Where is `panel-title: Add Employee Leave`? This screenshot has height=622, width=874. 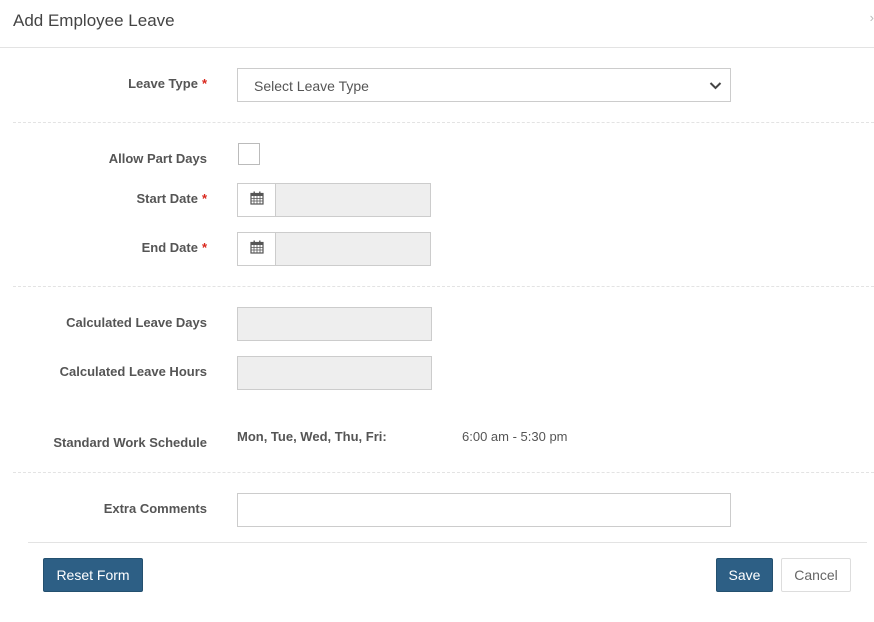
panel-title: Add Employee Leave is located at coordinates (94, 20).